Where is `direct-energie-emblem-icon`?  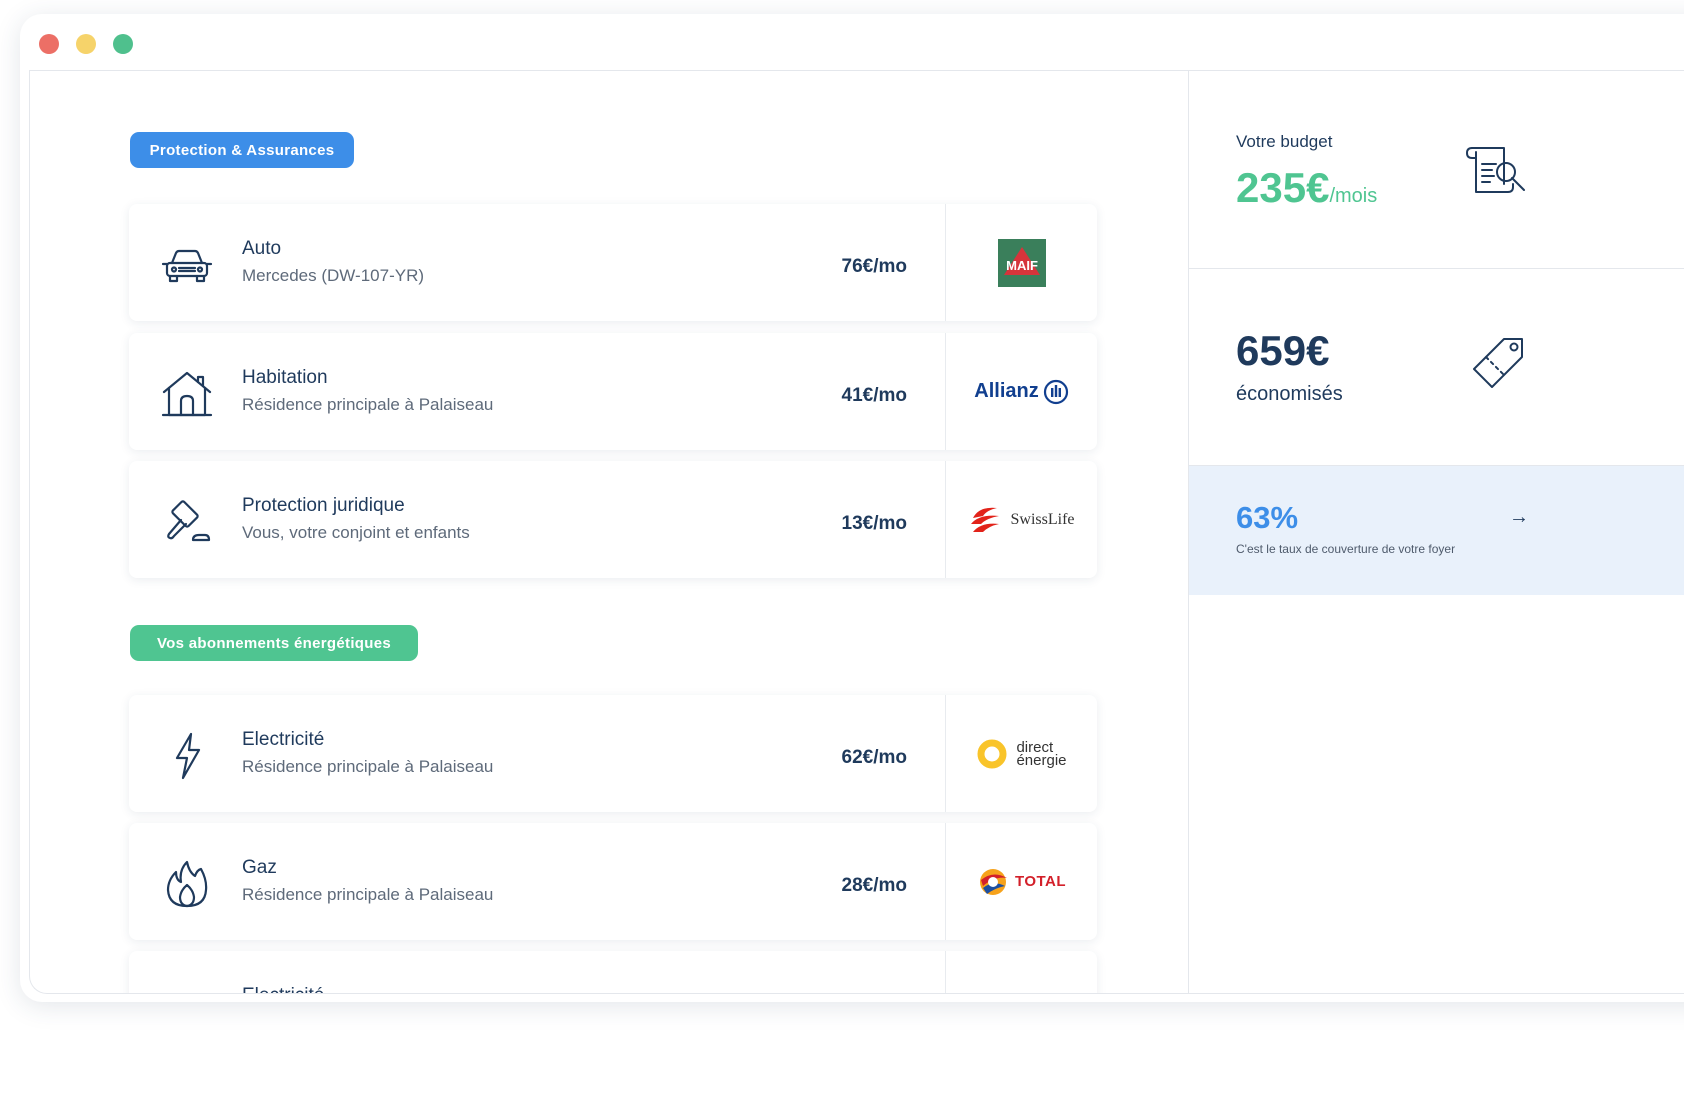
direct-energie-emblem-icon is located at coordinates (992, 753).